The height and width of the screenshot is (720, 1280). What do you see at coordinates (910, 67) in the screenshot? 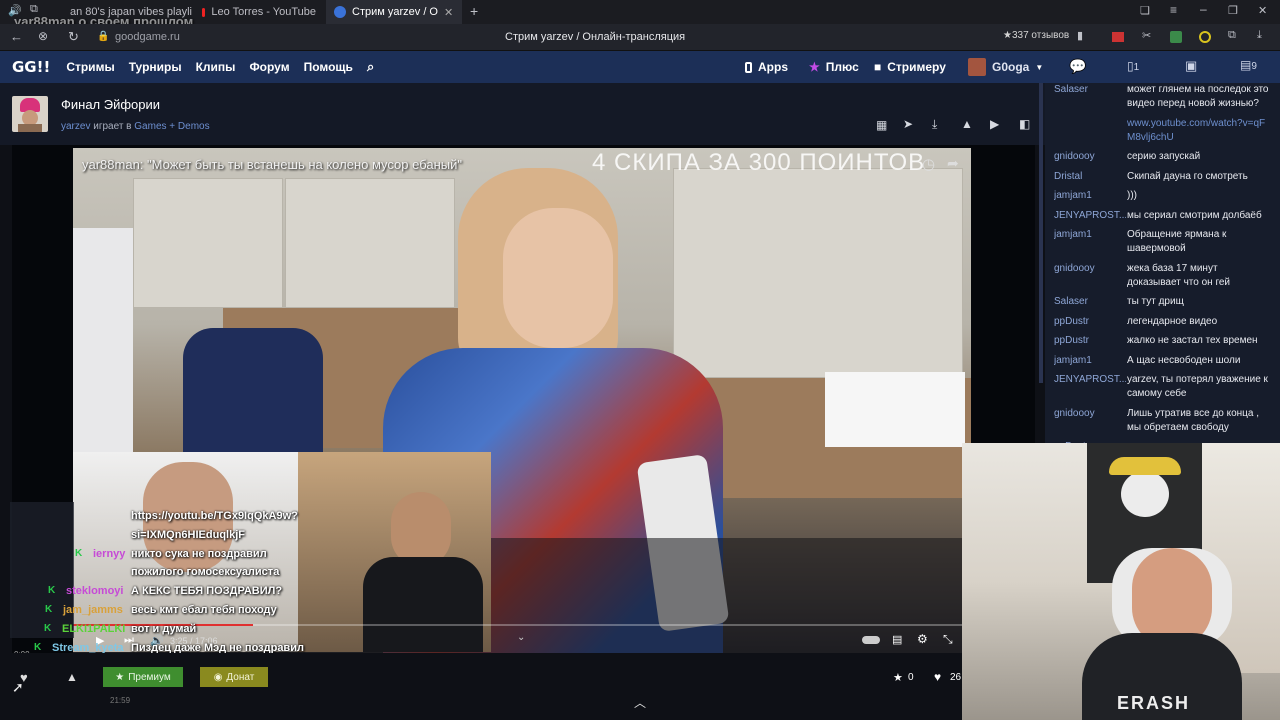
I see `streamer-button: ■ Стримеру` at bounding box center [910, 67].